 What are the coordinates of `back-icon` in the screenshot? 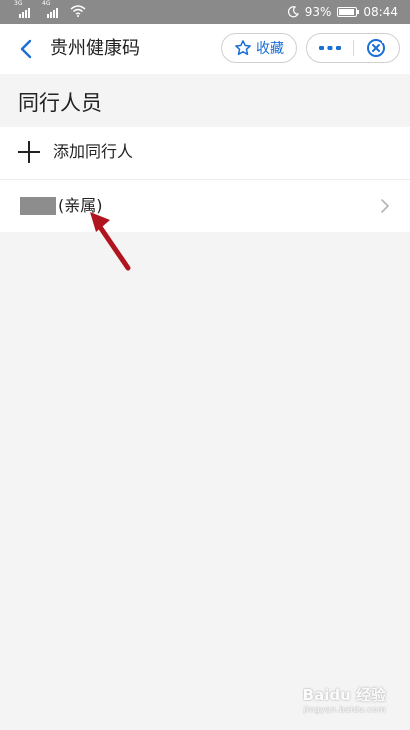 It's located at (27, 49).